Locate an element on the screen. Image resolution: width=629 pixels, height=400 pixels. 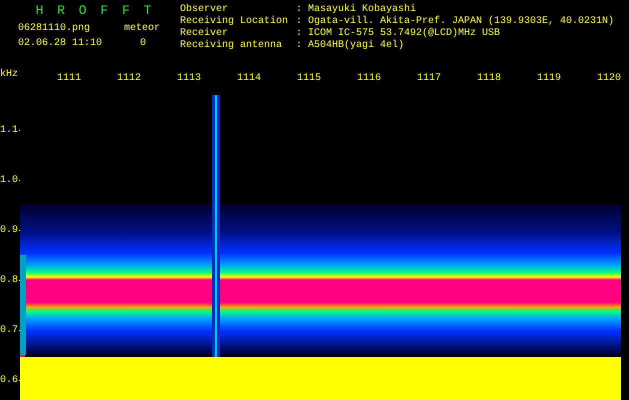
info-label: Receiving Location is located at coordinates (235, 22).